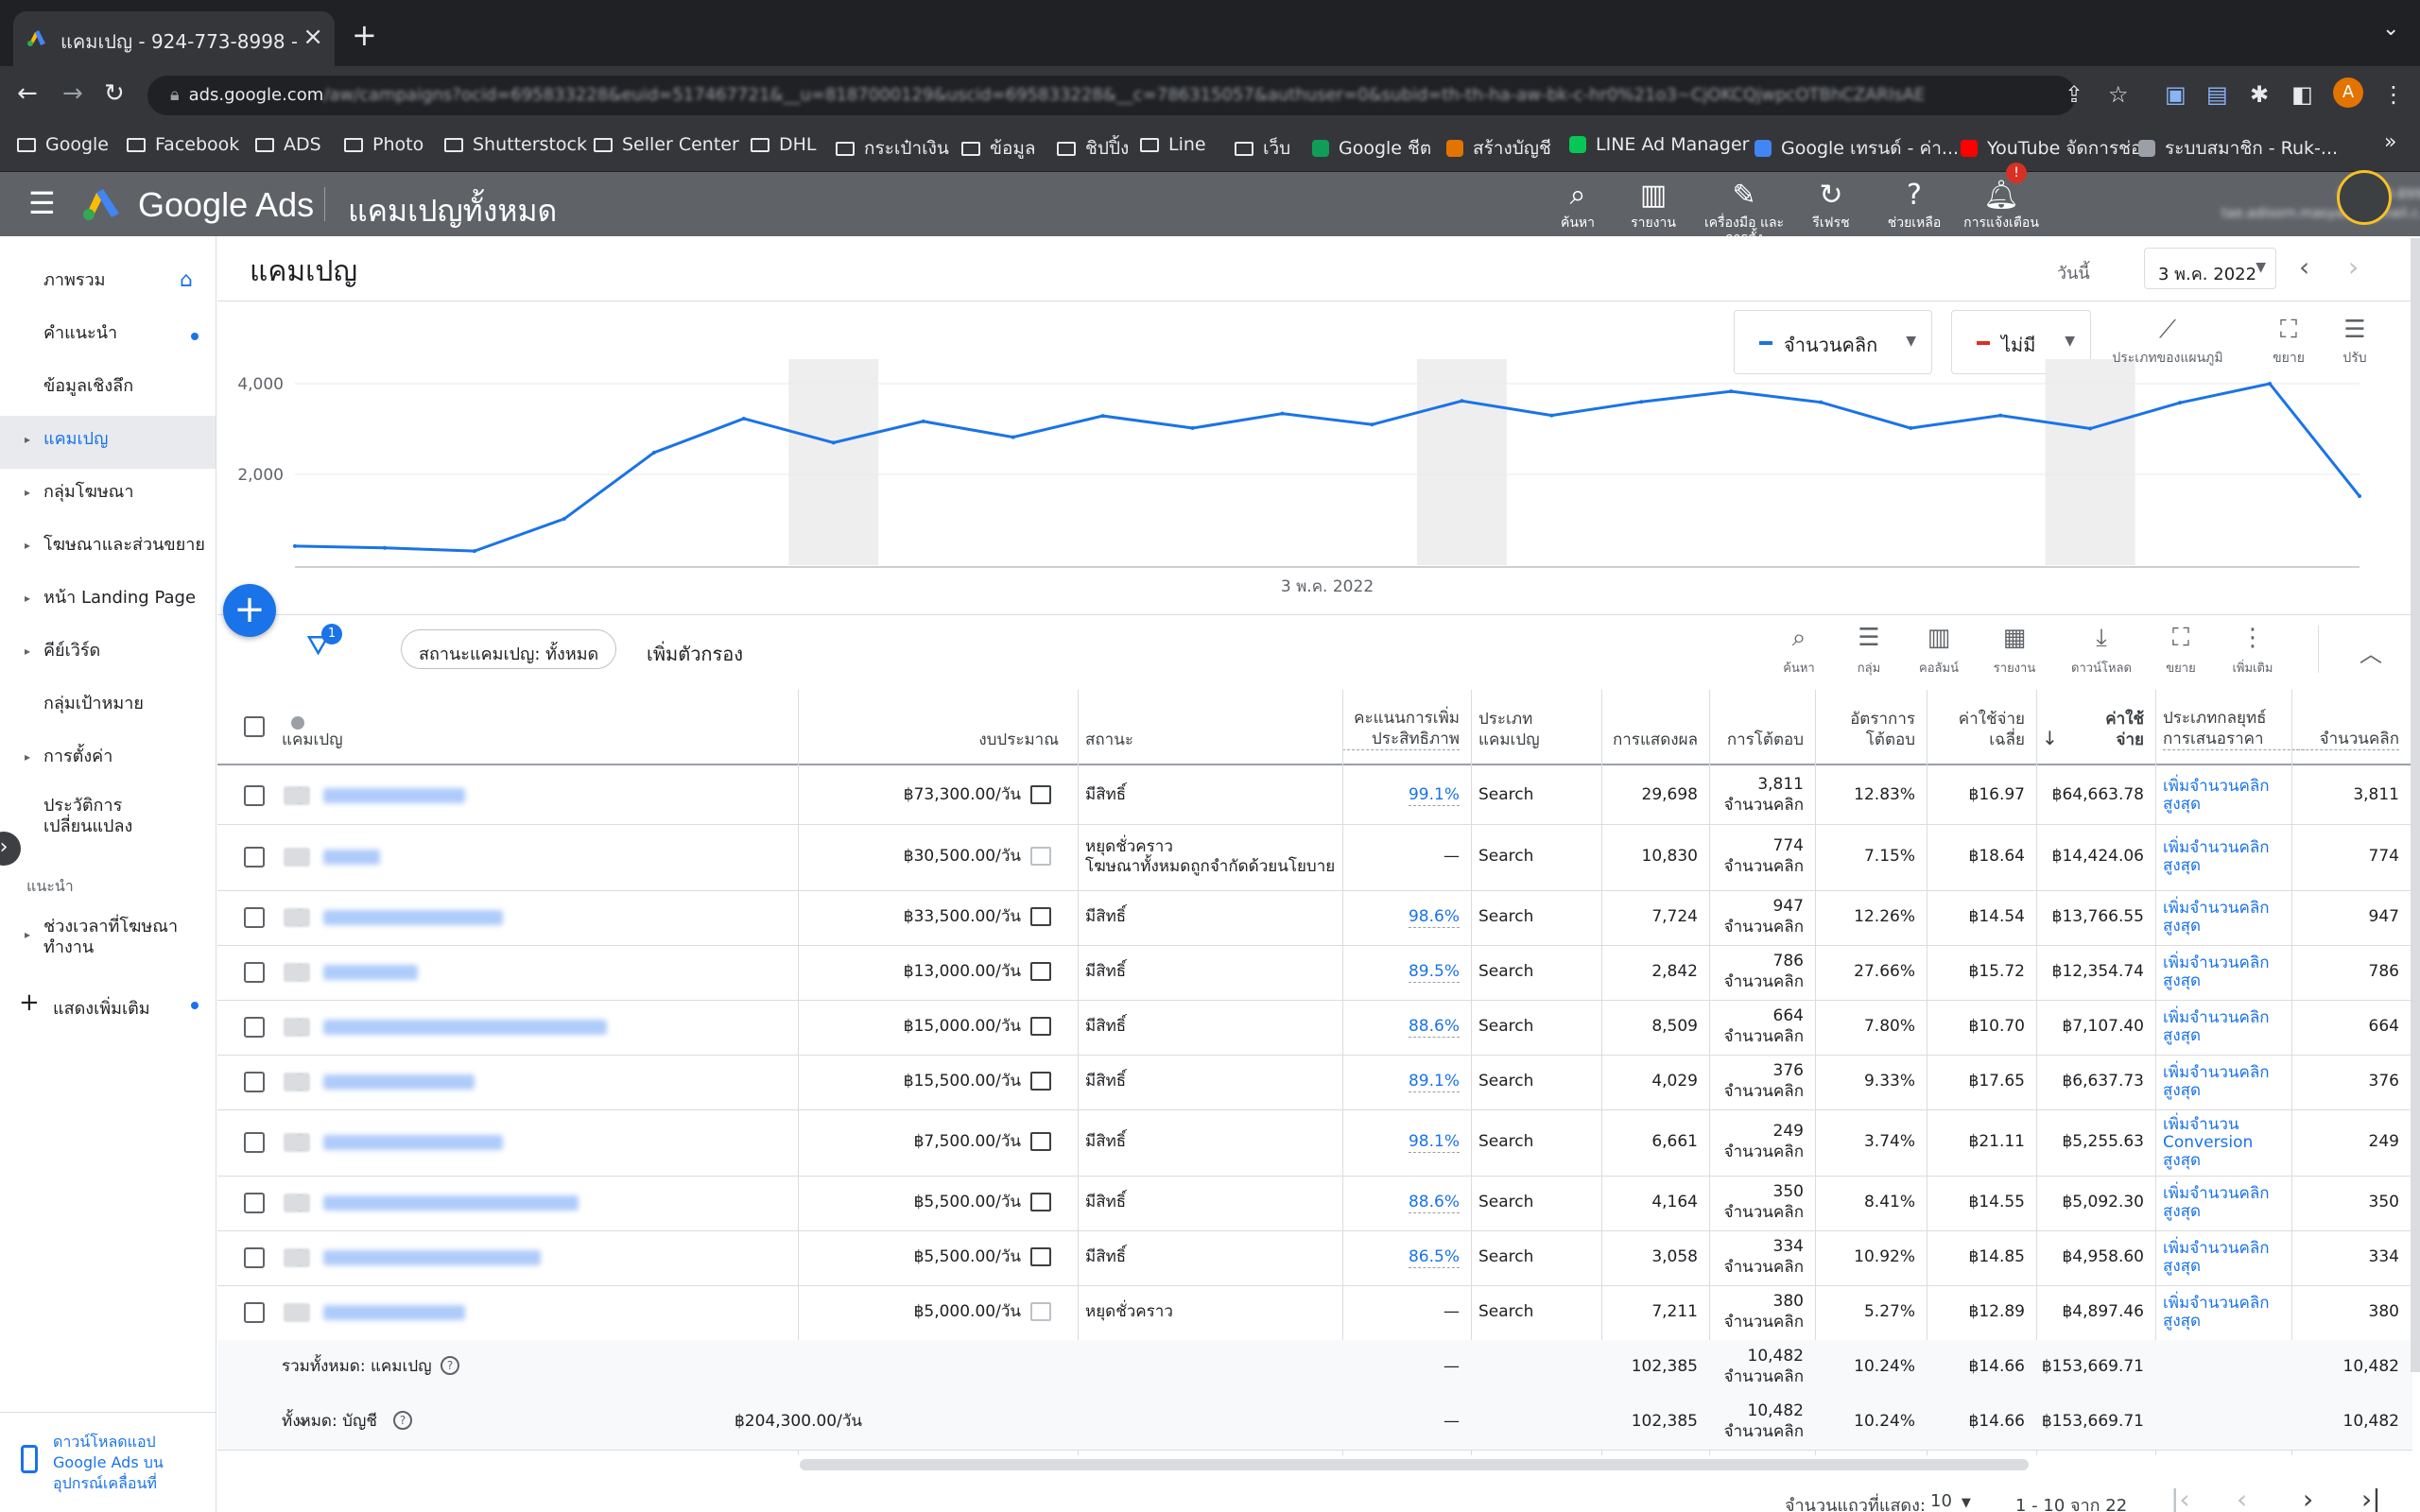 The width and height of the screenshot is (2420, 1512). What do you see at coordinates (1434, 1257) in the screenshot?
I see `optimization-score: 86.5%` at bounding box center [1434, 1257].